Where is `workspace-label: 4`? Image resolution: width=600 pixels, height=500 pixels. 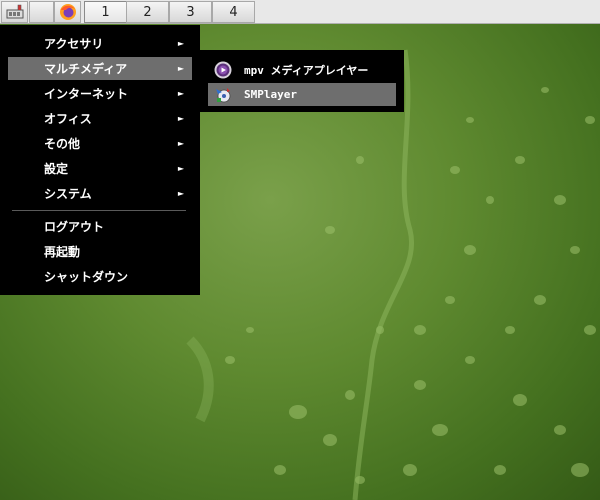 workspace-label: 4 is located at coordinates (233, 12).